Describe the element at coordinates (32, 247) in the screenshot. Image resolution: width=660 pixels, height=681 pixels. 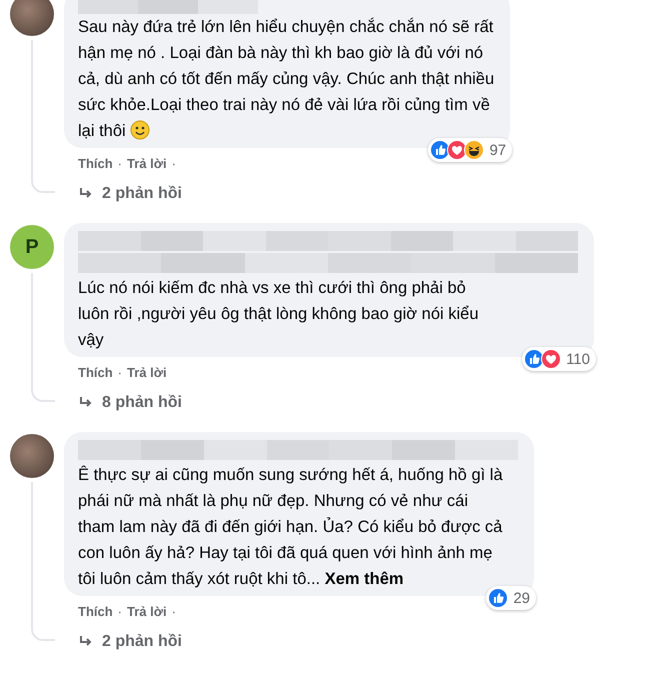
I see `letter-avatar: P` at that location.